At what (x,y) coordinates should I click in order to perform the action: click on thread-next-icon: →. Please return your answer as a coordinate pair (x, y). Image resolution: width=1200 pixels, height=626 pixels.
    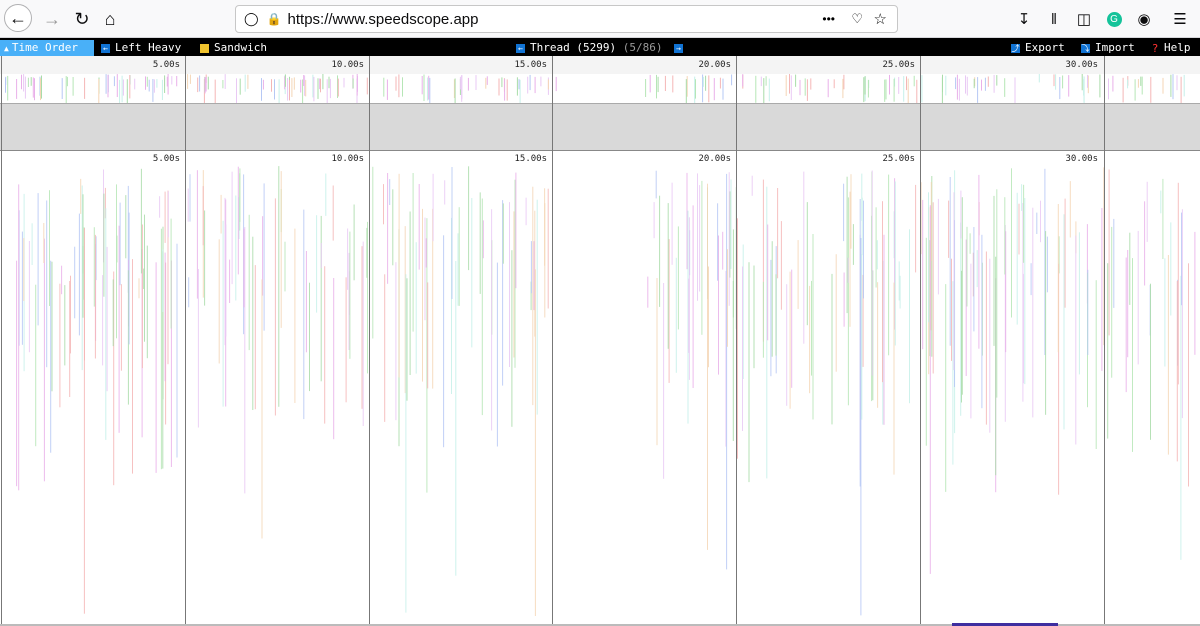
    Looking at the image, I should click on (679, 48).